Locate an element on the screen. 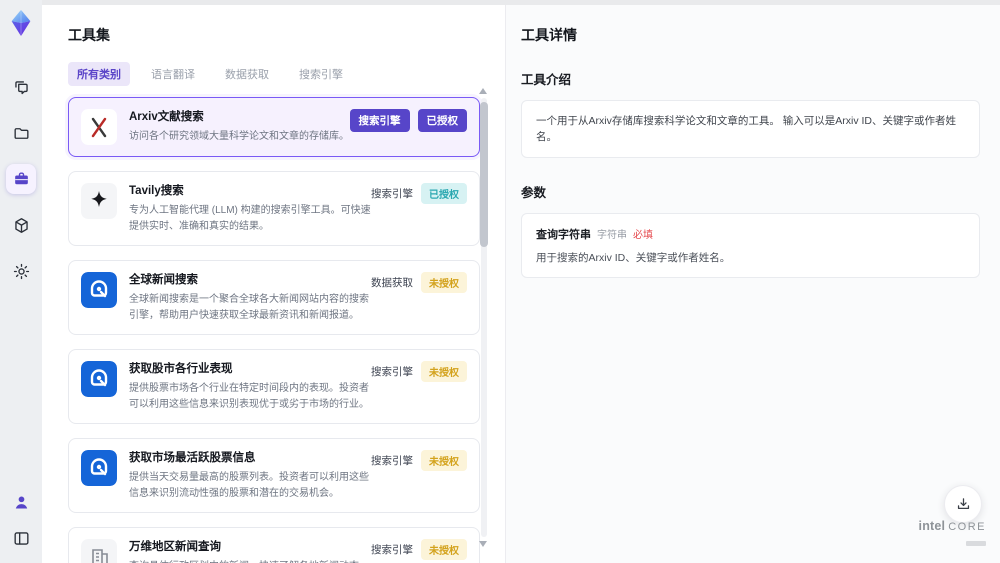 The image size is (1000, 563). detail-title: 工具详情 is located at coordinates (549, 35).